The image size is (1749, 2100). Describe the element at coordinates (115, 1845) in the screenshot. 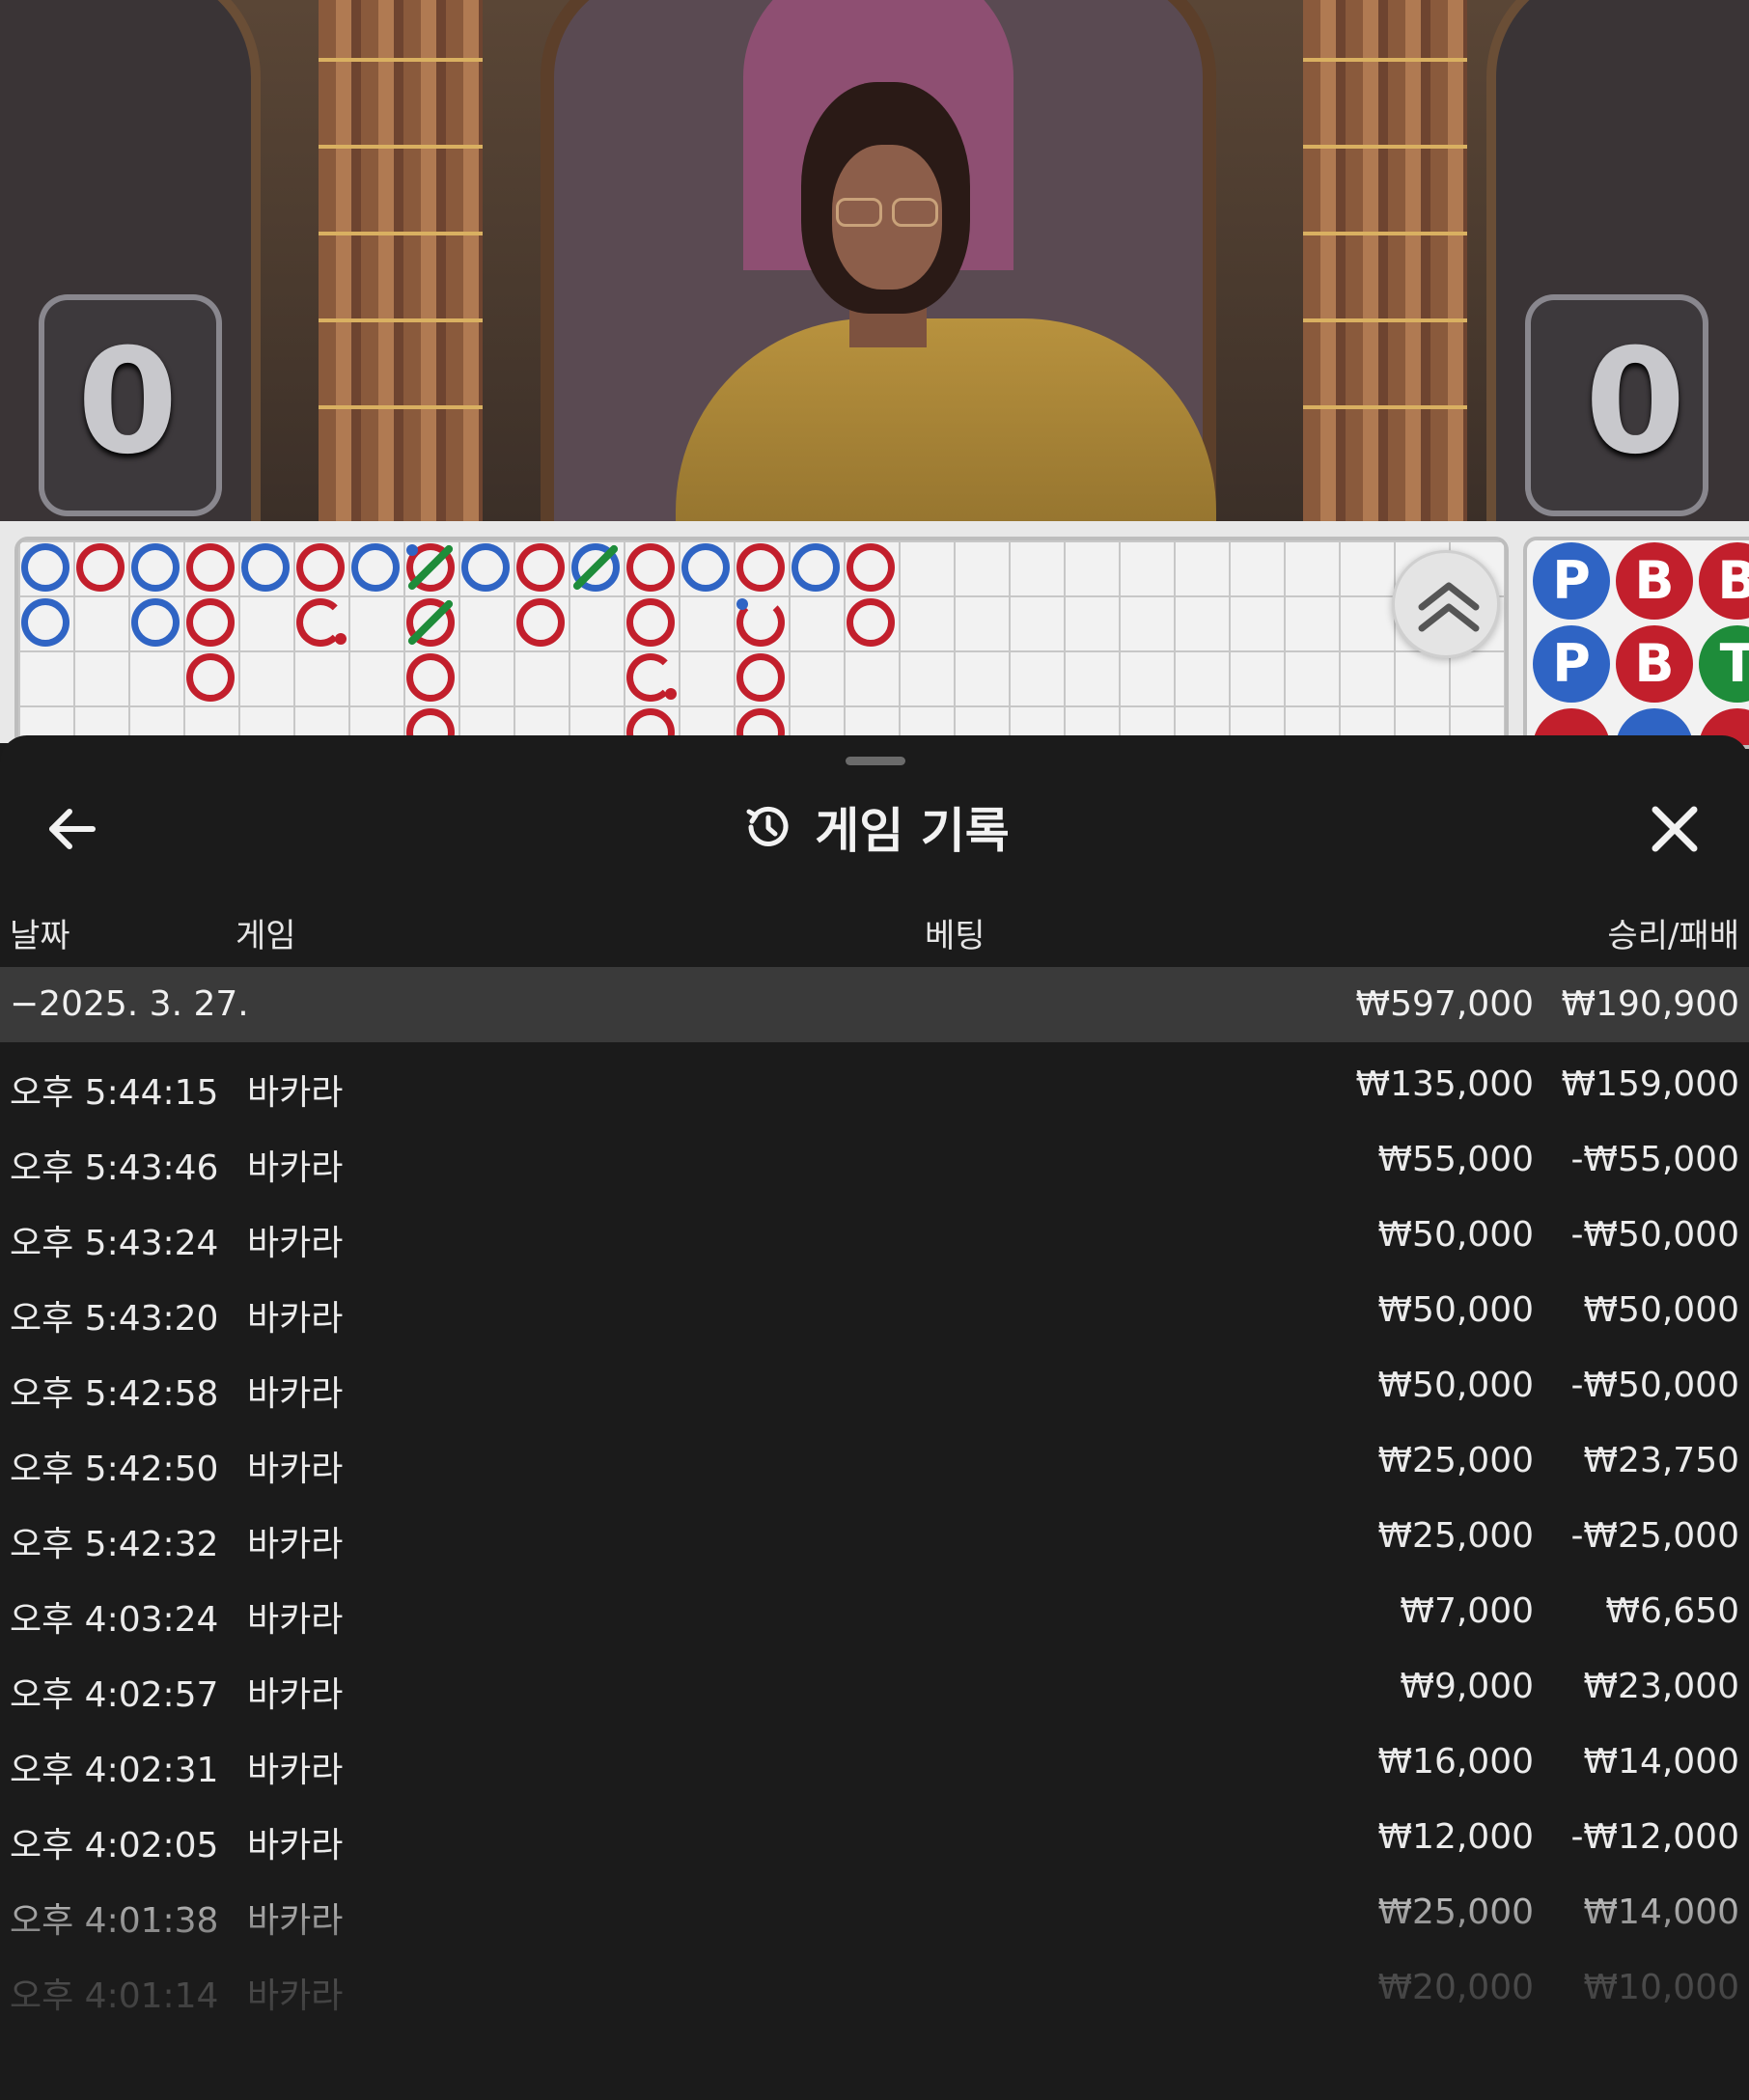

I see `row-time: 오후 4:02:05` at that location.